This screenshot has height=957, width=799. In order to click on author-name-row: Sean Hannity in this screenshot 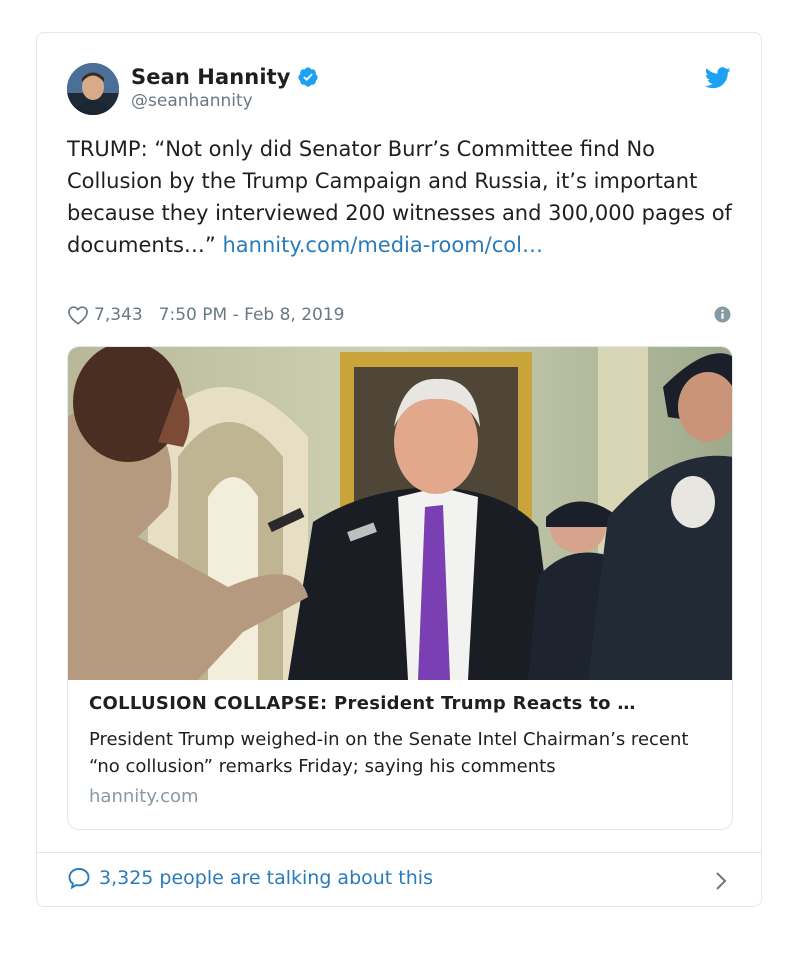, I will do `click(225, 77)`.